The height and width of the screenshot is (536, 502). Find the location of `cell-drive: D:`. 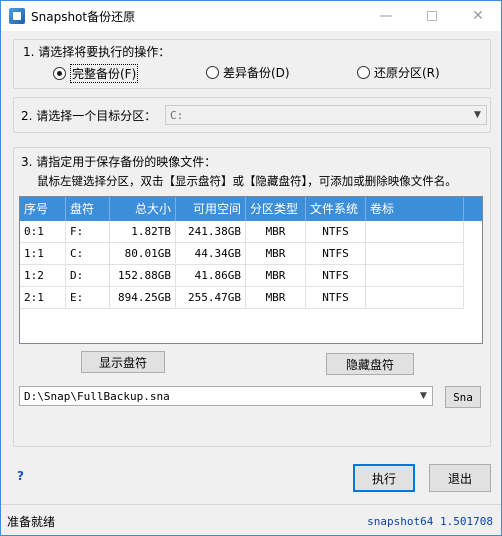

cell-drive: D: is located at coordinates (88, 276).